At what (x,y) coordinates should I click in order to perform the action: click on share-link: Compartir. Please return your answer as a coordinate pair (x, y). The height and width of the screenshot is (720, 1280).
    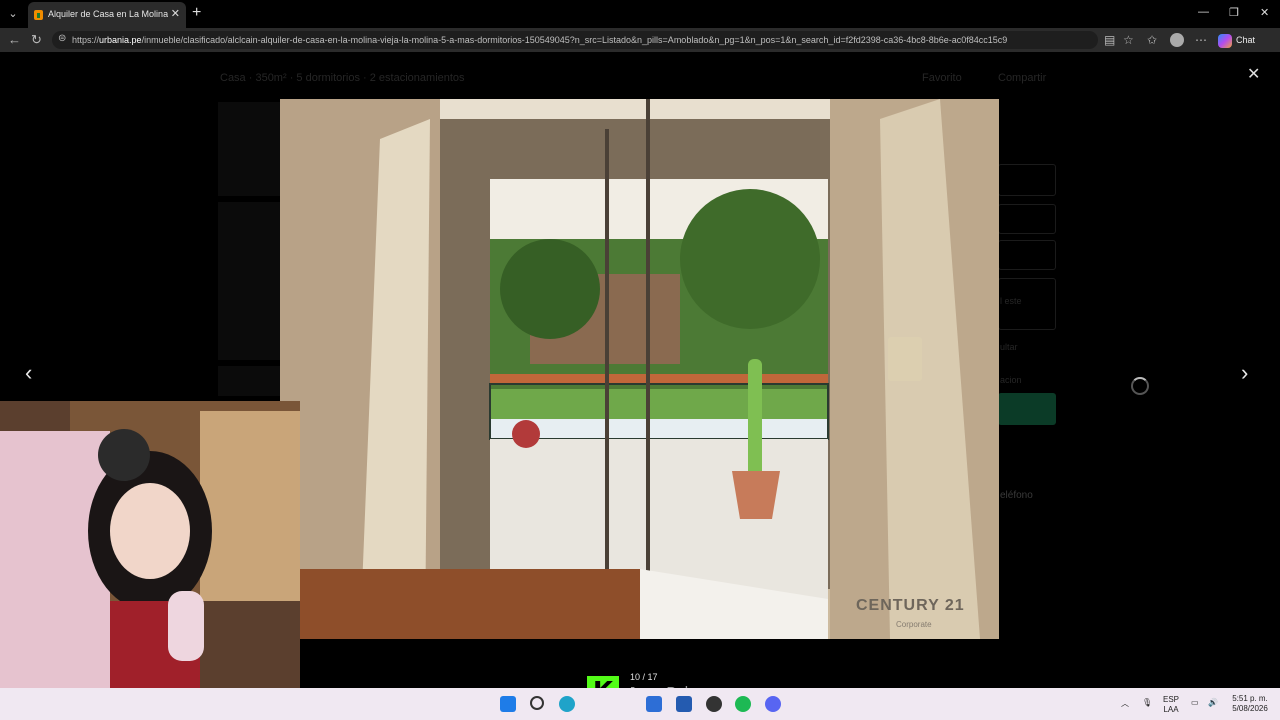
    Looking at the image, I should click on (1022, 78).